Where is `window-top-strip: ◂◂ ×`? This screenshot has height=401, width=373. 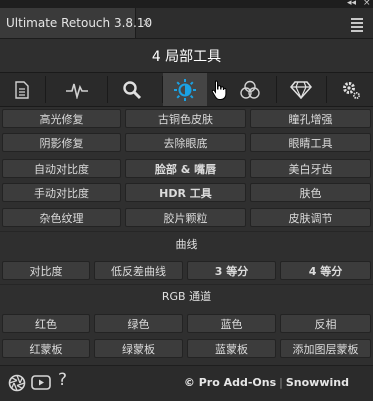
window-top-strip: ◂◂ × is located at coordinates (186, 4).